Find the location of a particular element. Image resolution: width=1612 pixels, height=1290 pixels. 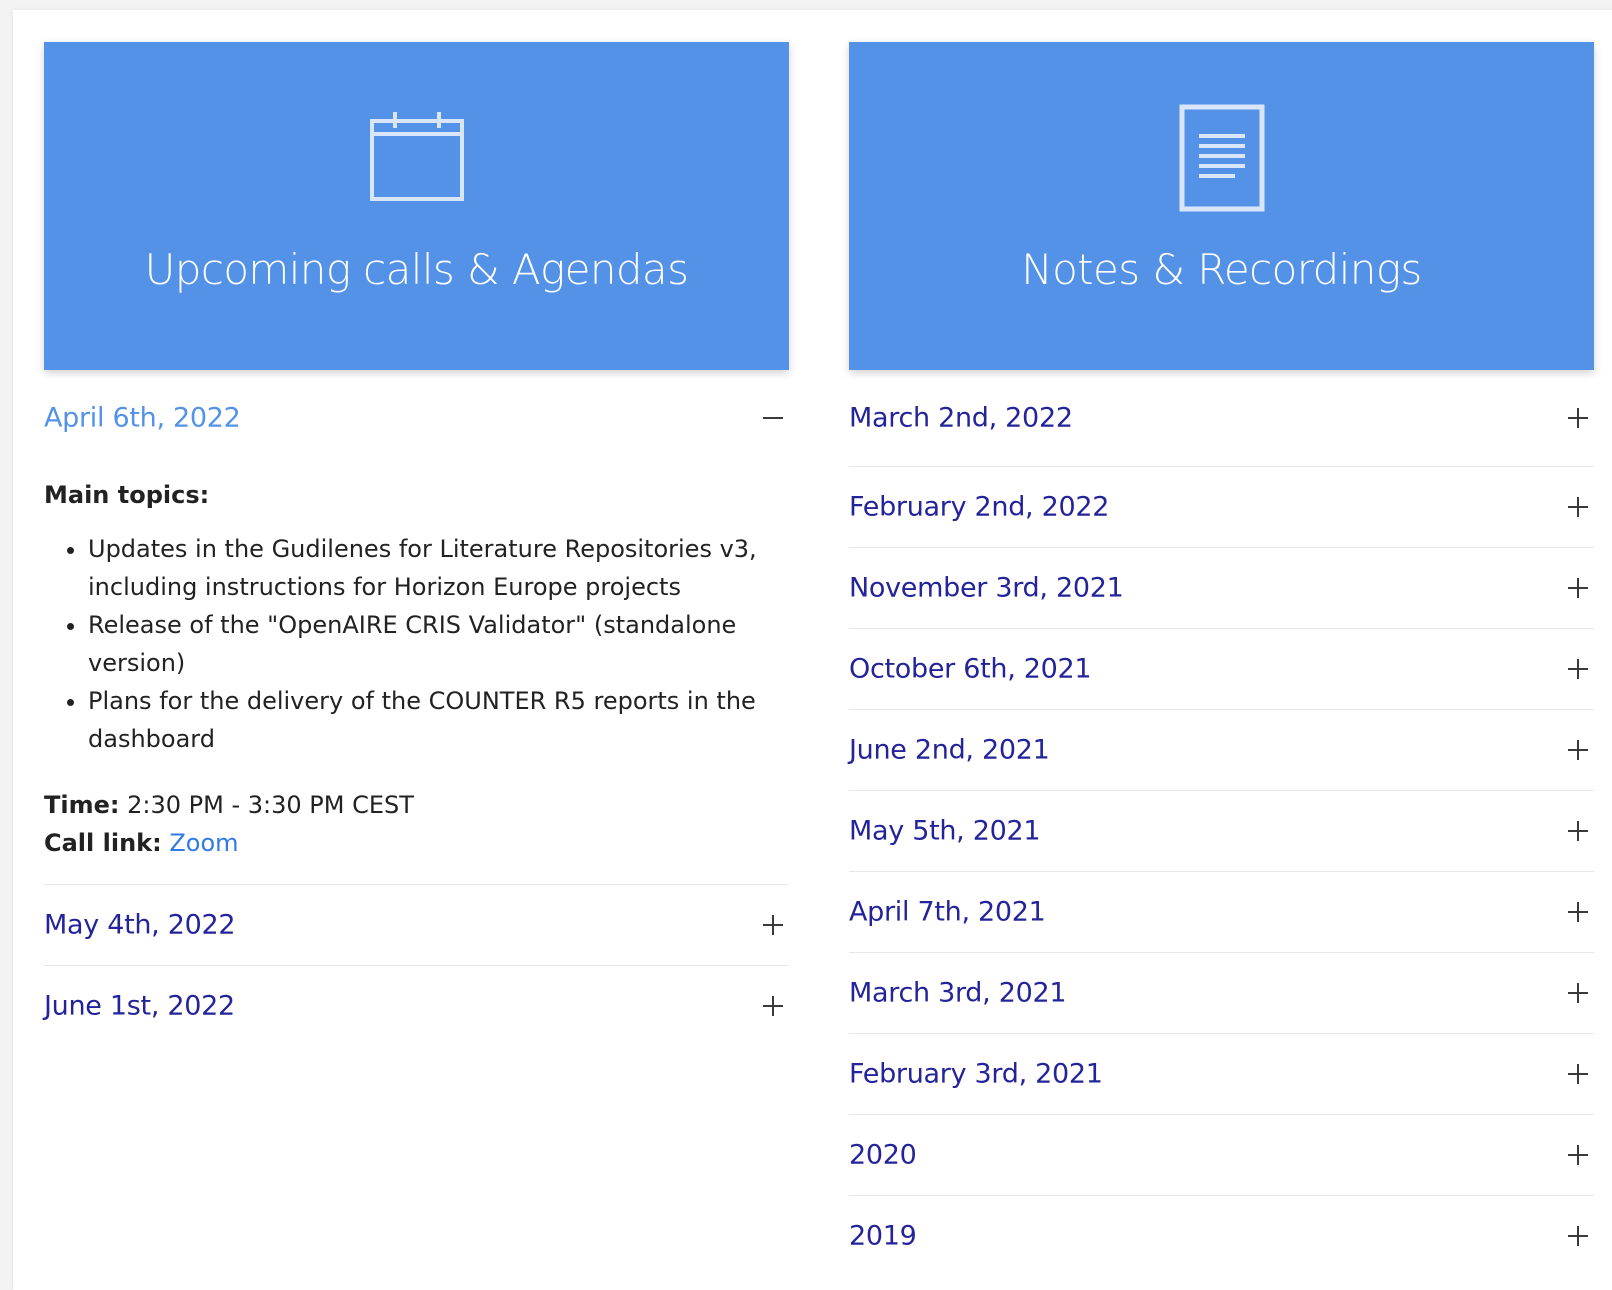

accordion-item-notes-10: 2019 is located at coordinates (1221, 1236).